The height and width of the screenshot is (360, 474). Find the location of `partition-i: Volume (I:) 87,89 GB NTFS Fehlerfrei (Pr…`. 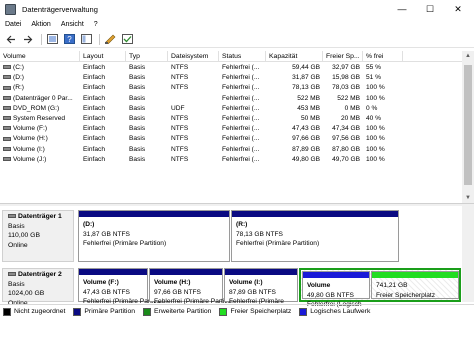

partition-i: Volume (I:) 87,89 GB NTFS Fehlerfrei (Pr… is located at coordinates (261, 286).